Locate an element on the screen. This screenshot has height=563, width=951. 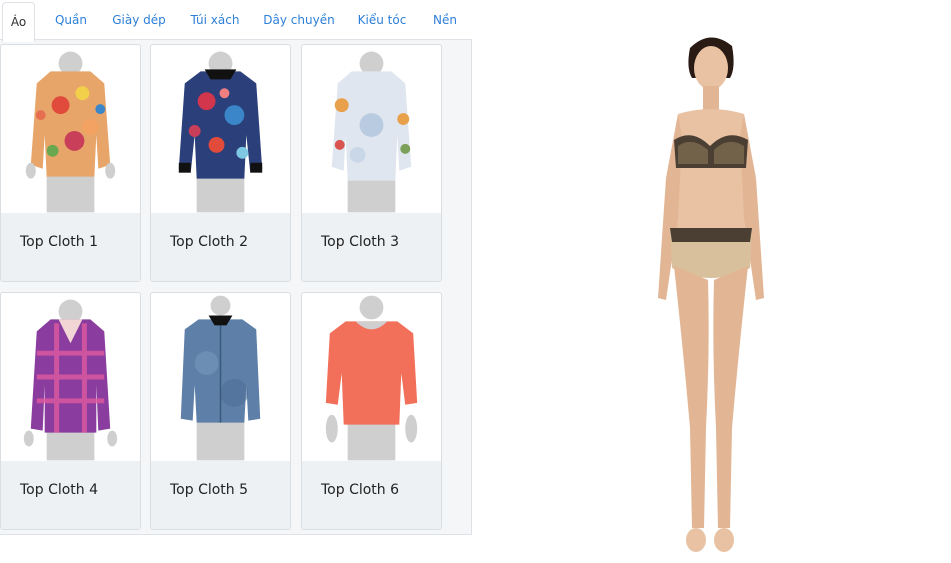
item-caption: Top Cloth 2 is located at coordinates (220, 247).